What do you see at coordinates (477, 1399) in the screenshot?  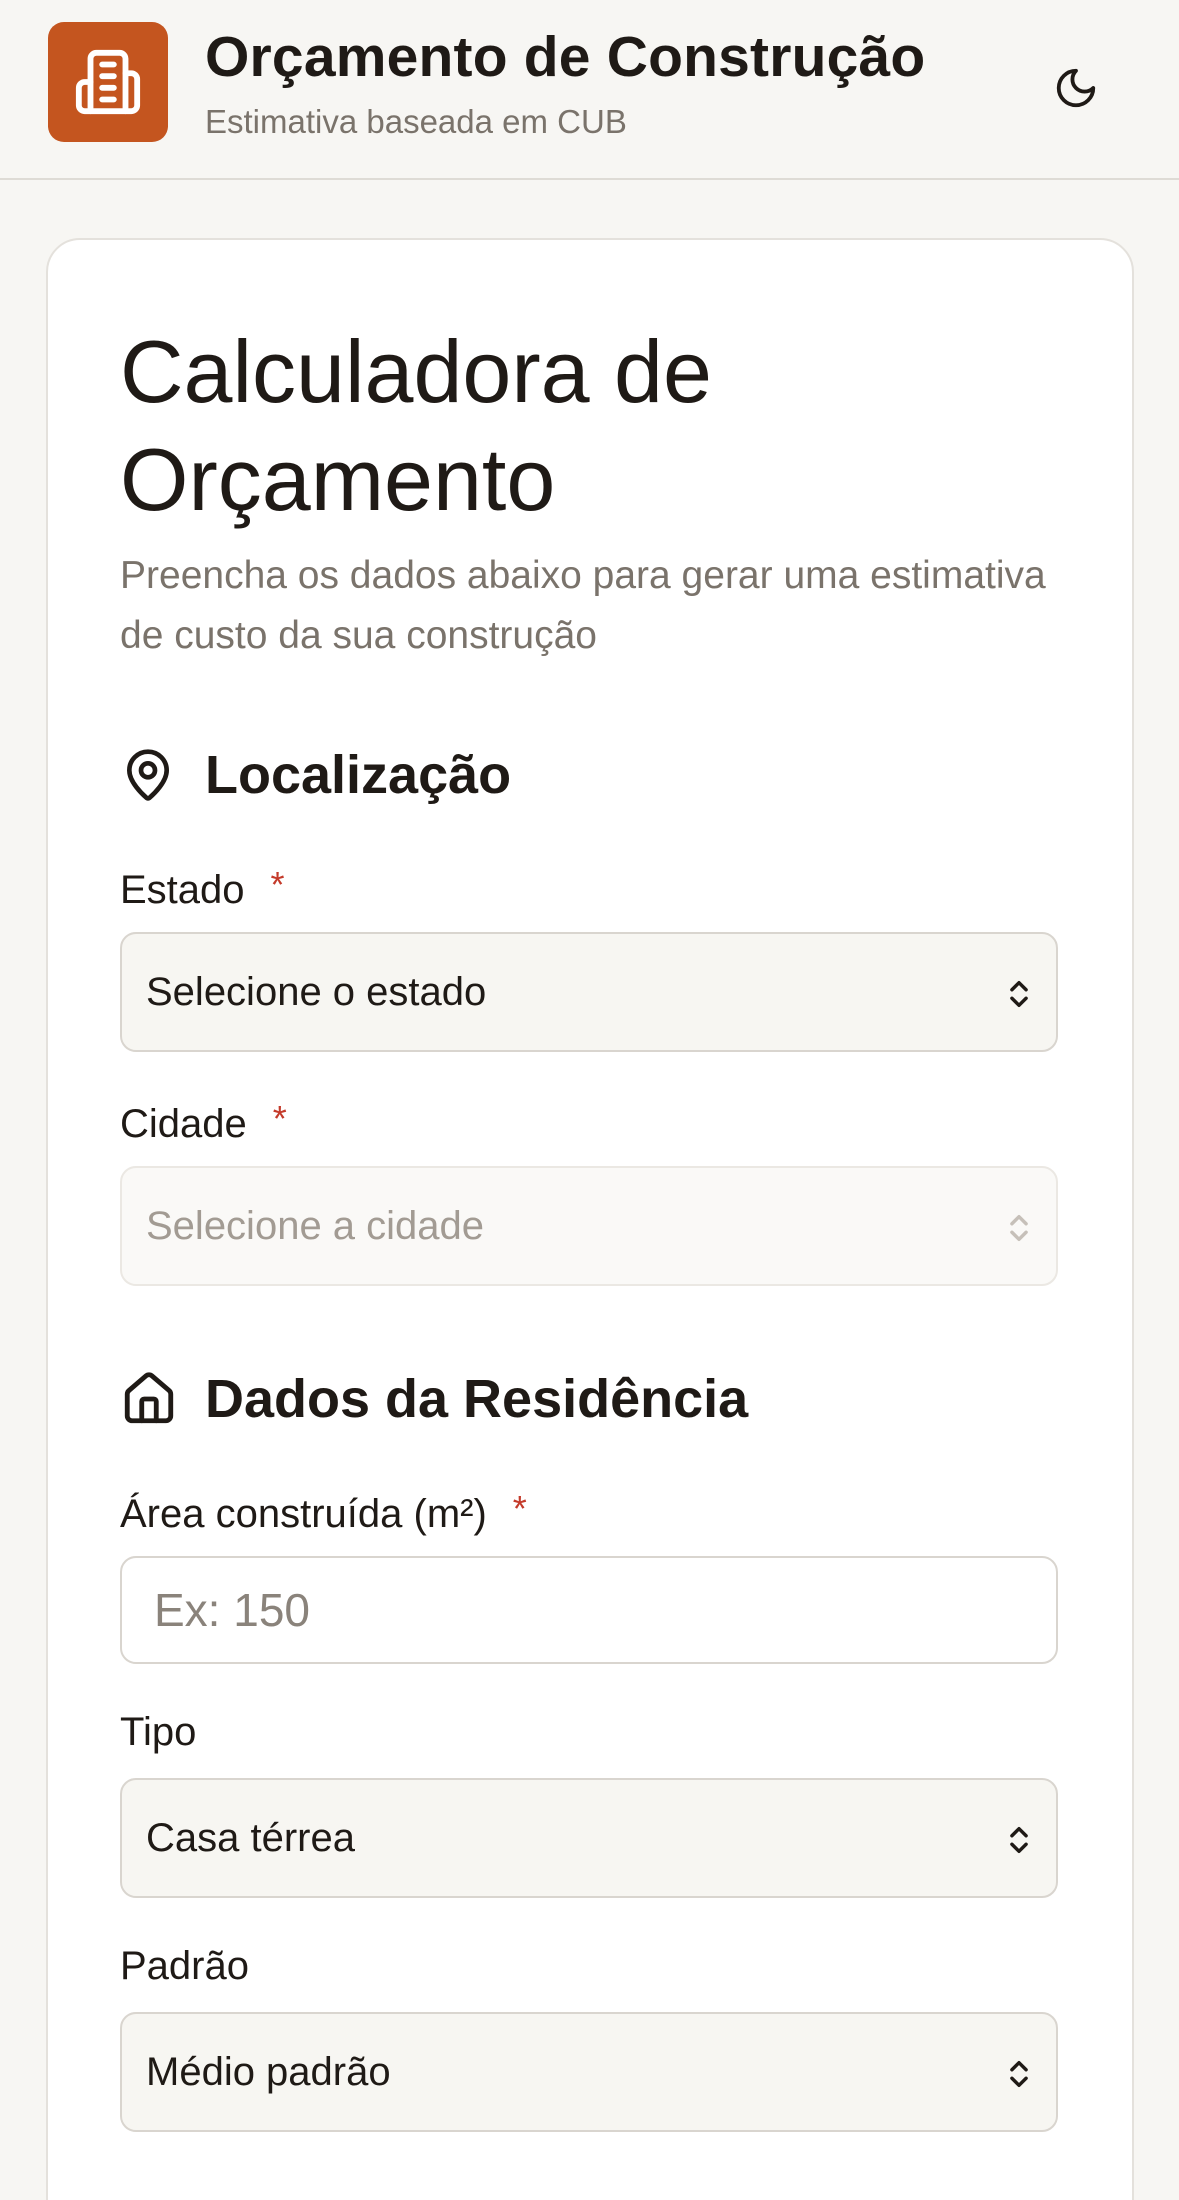 I see `section-residence-title: Dados da Residência` at bounding box center [477, 1399].